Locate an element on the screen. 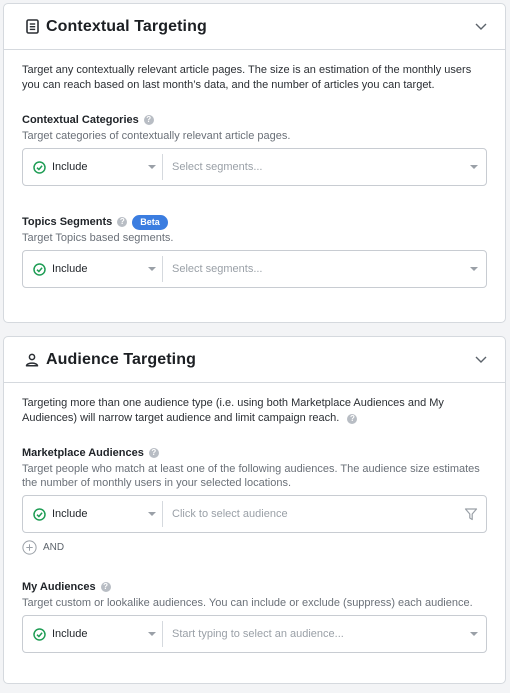 This screenshot has width=510, height=693. and-label: AND is located at coordinates (54, 547).